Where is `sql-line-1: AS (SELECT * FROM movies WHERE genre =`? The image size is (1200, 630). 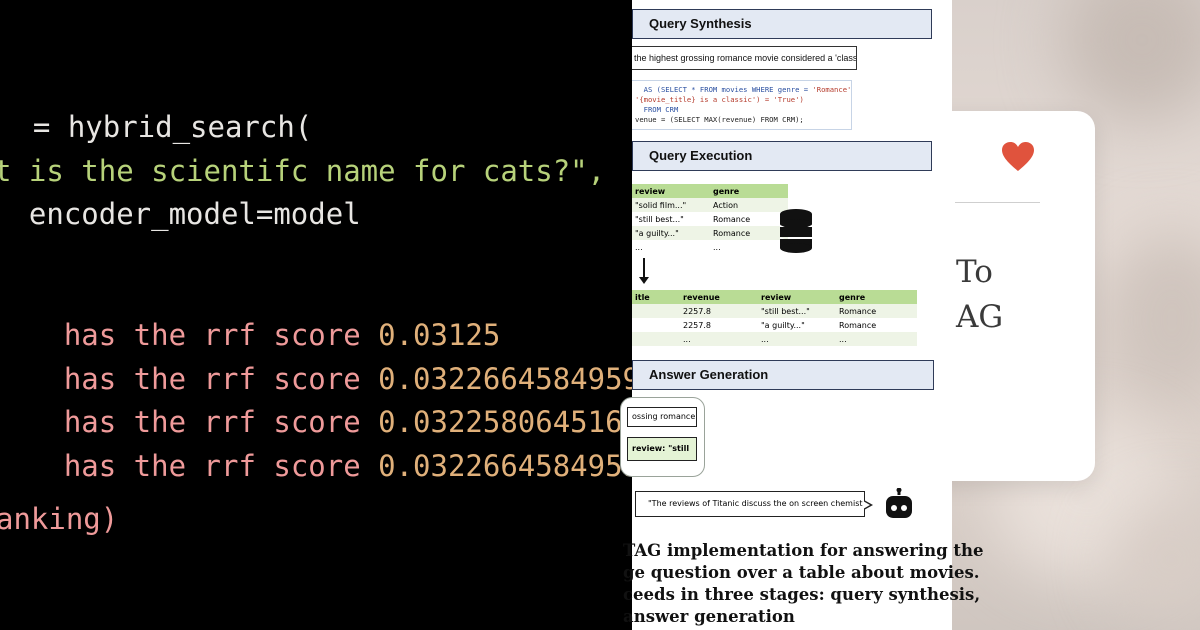
sql-line-1: AS (SELECT * FROM movies WHERE genre = is located at coordinates (724, 89).